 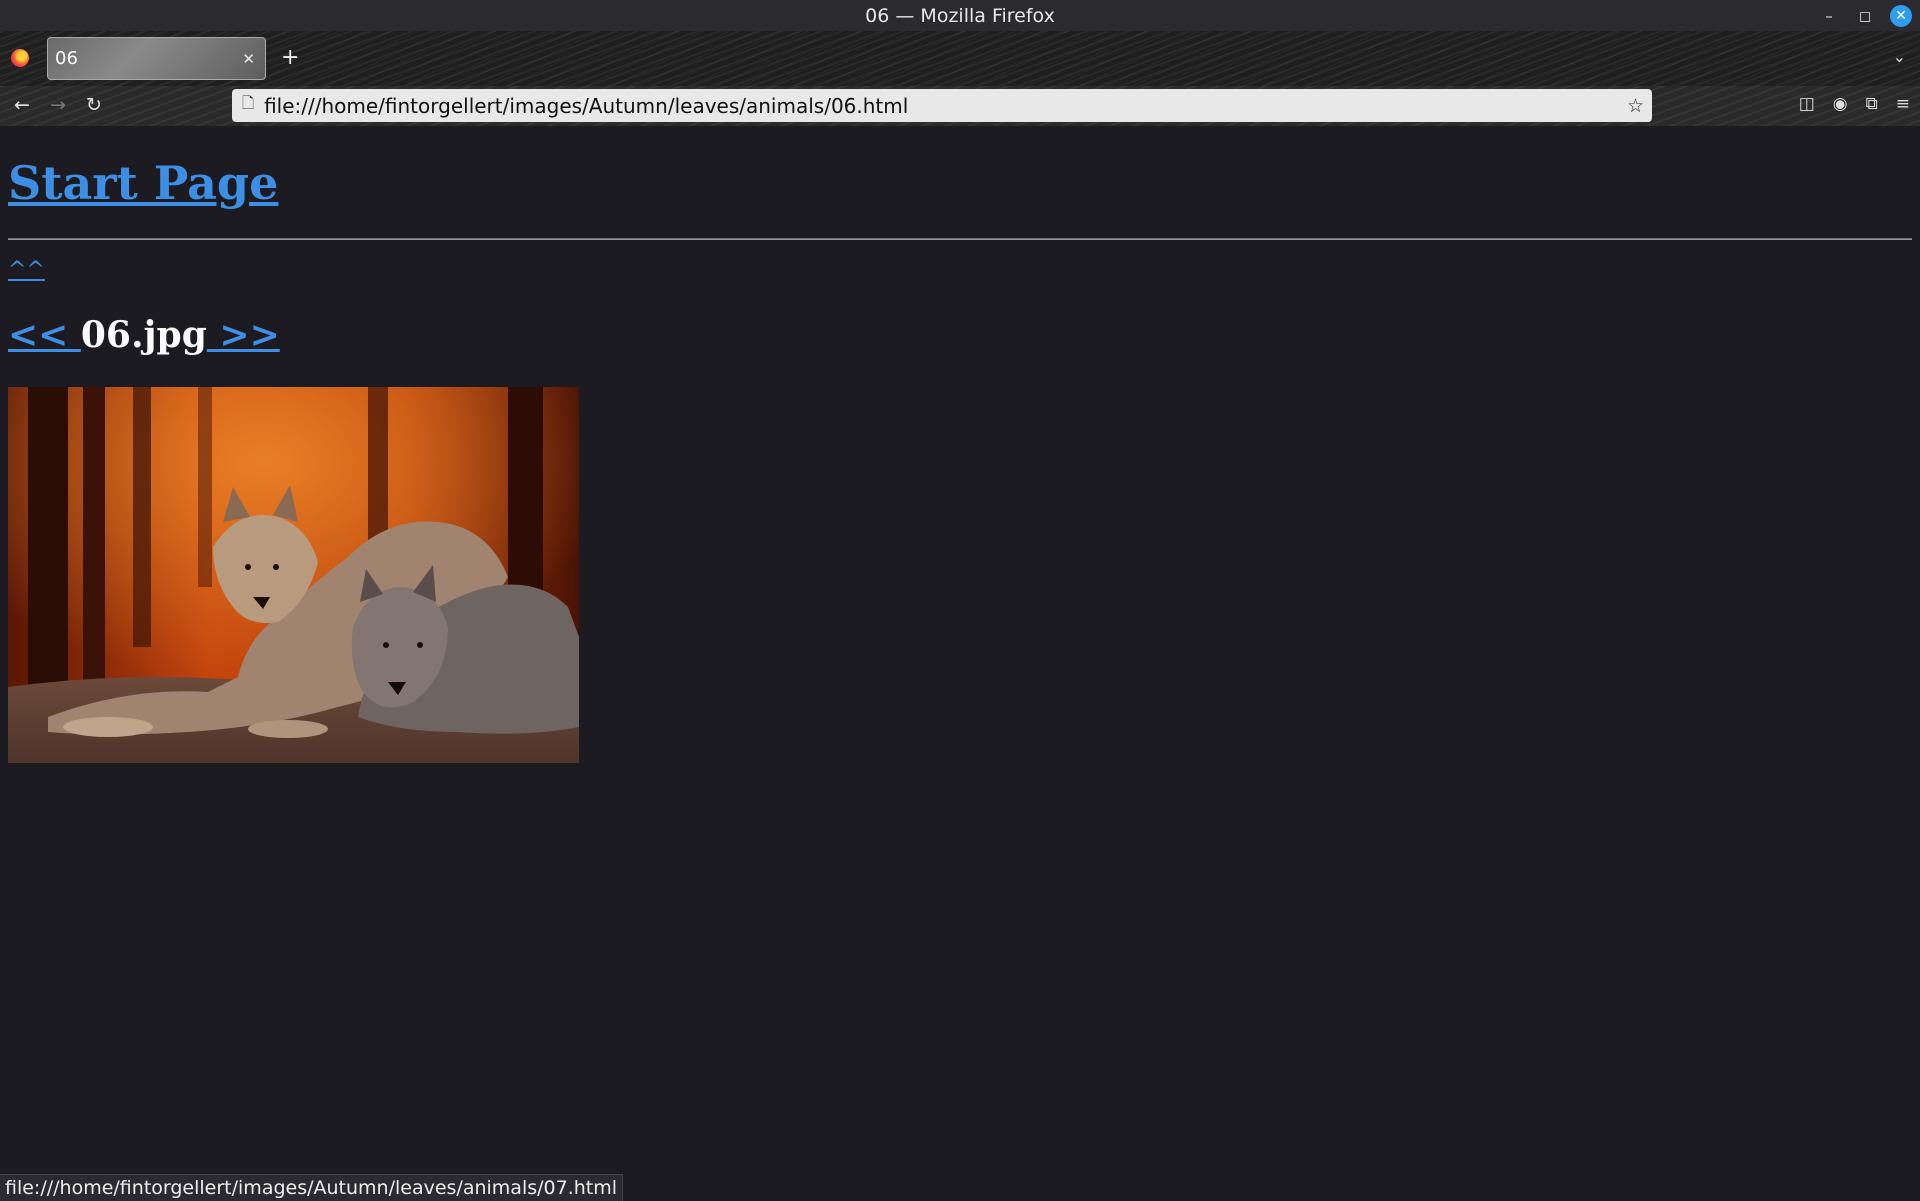 I want to click on tab-06: 06 ✕, so click(x=156, y=58).